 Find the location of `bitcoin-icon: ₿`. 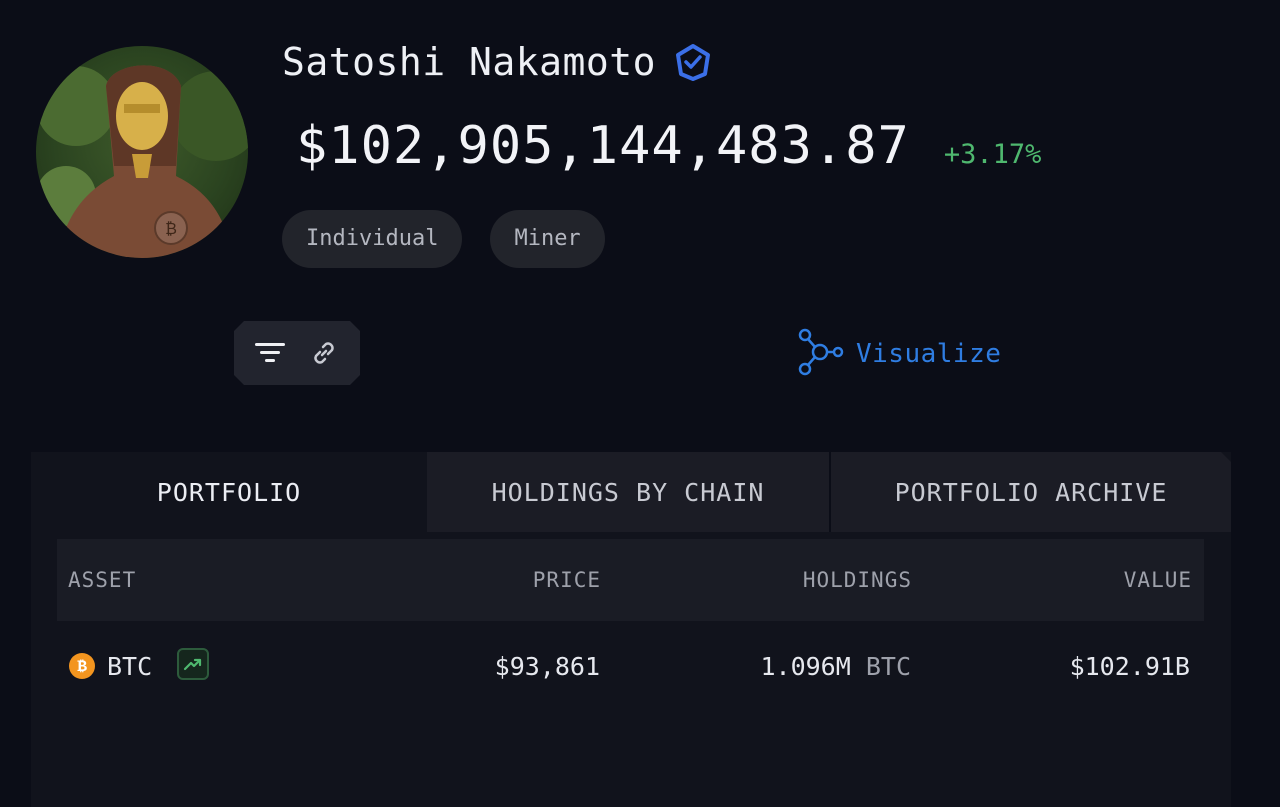

bitcoin-icon: ₿ is located at coordinates (82, 666).